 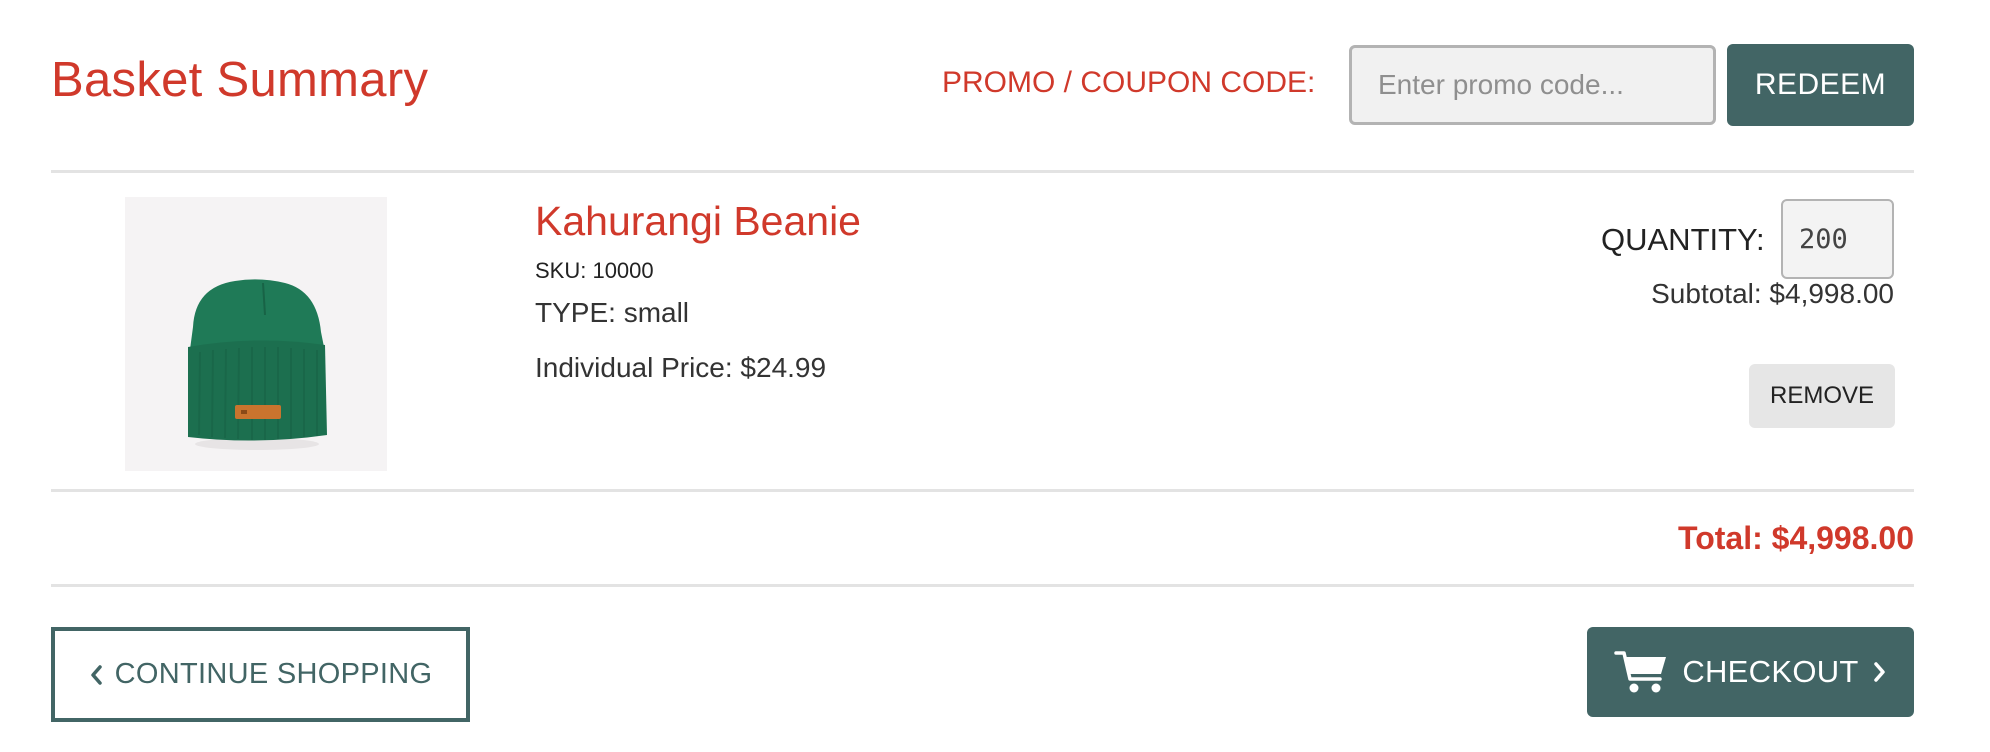 What do you see at coordinates (1822, 396) in the screenshot?
I see `remove-button: REMOVE` at bounding box center [1822, 396].